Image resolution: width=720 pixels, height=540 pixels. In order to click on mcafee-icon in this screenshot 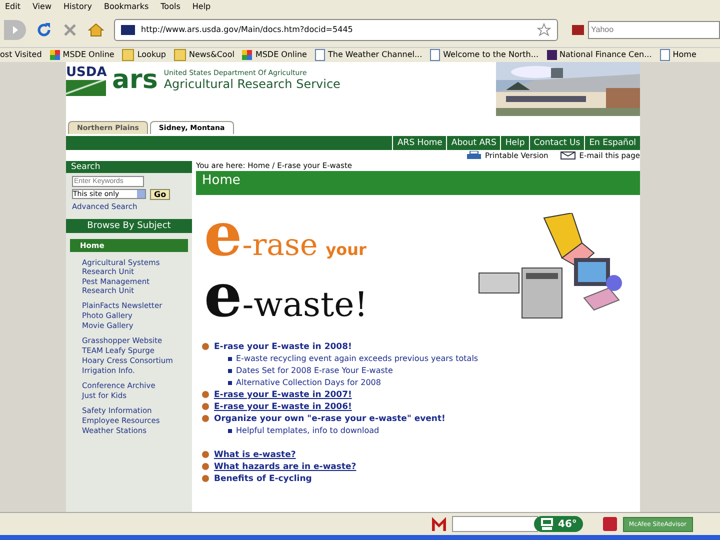, I will do `click(439, 524)`.